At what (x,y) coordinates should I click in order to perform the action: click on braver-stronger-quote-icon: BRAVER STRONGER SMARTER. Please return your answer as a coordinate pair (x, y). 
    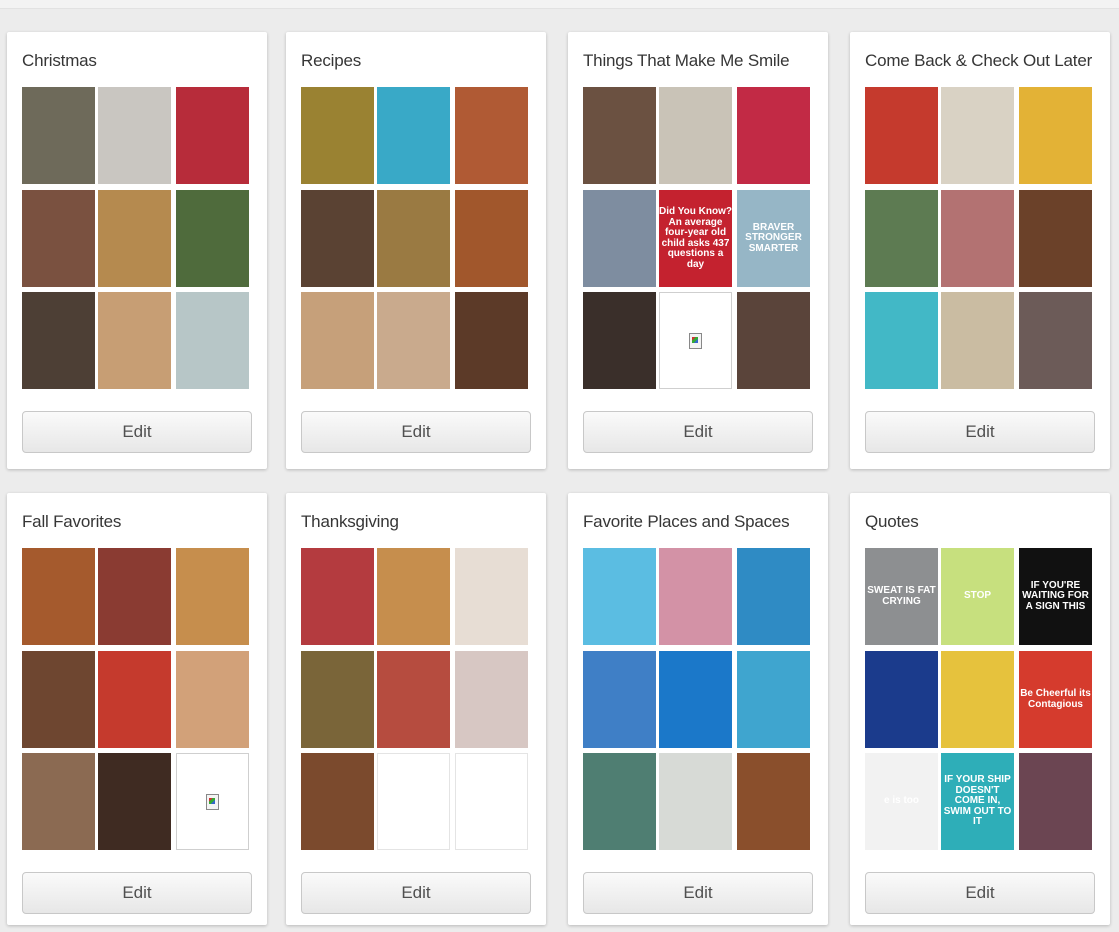
    Looking at the image, I should click on (773, 238).